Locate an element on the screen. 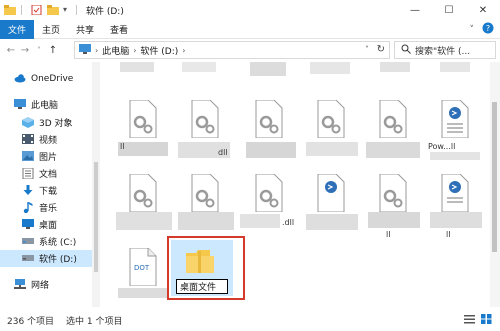 The image size is (500, 331). view-switcher is located at coordinates (478, 320).